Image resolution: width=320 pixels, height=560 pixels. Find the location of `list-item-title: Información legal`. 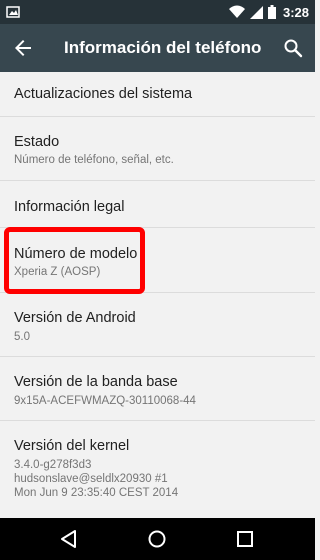

list-item-title: Información legal is located at coordinates (69, 207).